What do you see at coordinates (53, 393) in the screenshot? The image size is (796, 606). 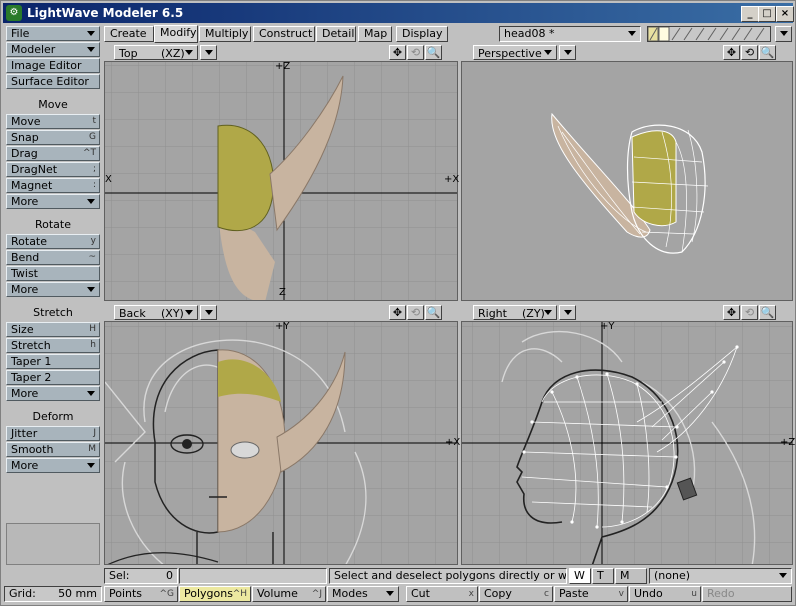 I see `stretch-more-button: More` at bounding box center [53, 393].